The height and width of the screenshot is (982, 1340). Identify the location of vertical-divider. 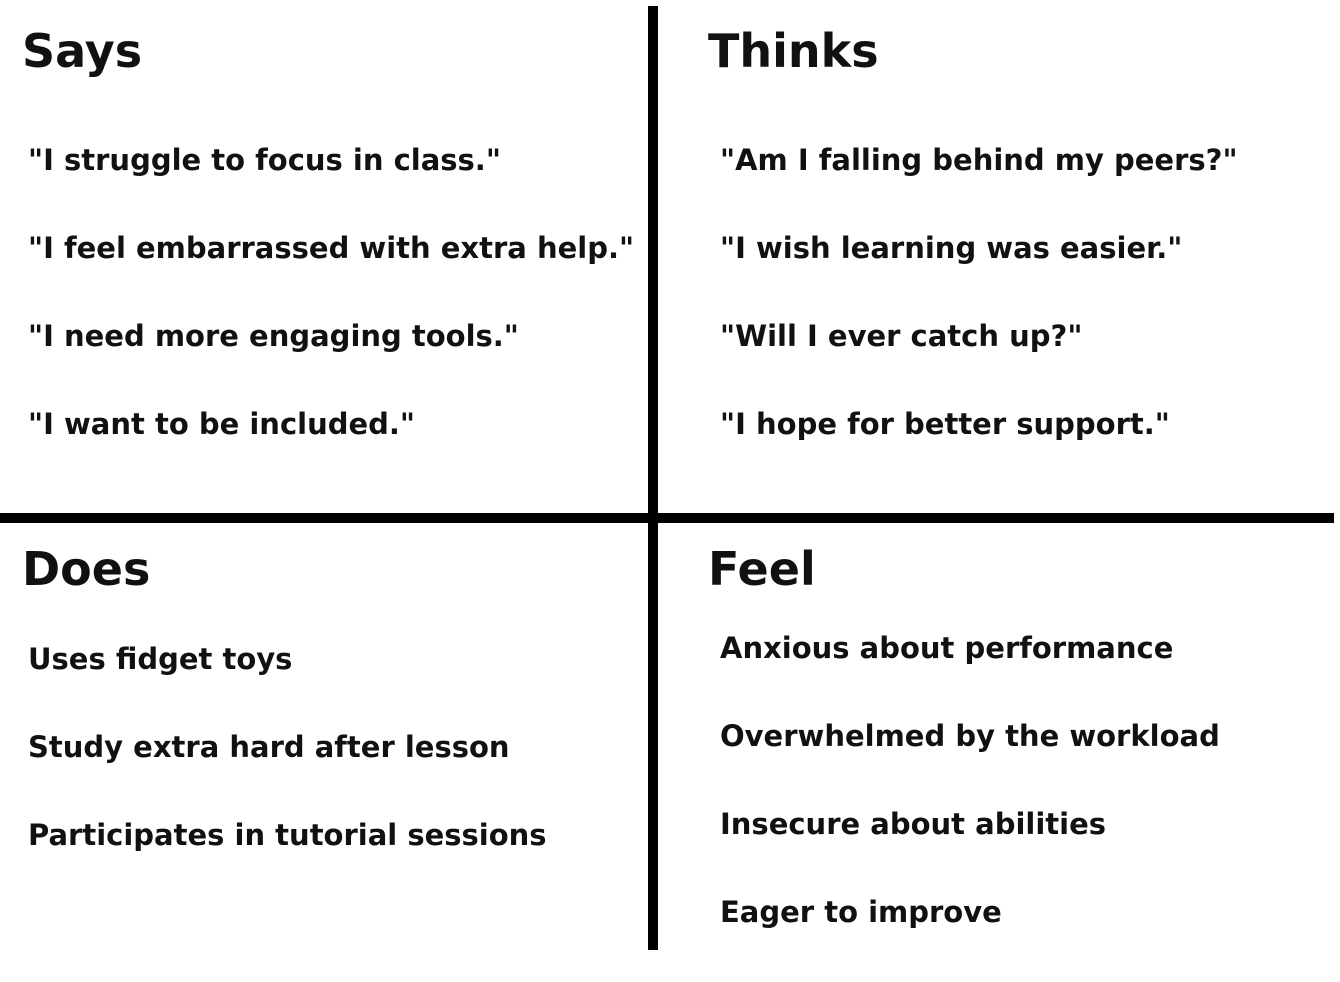
(653, 478).